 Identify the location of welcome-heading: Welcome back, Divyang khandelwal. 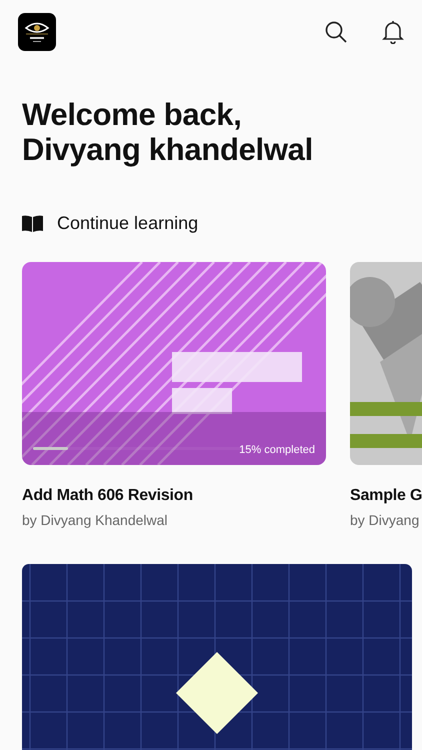
(168, 132).